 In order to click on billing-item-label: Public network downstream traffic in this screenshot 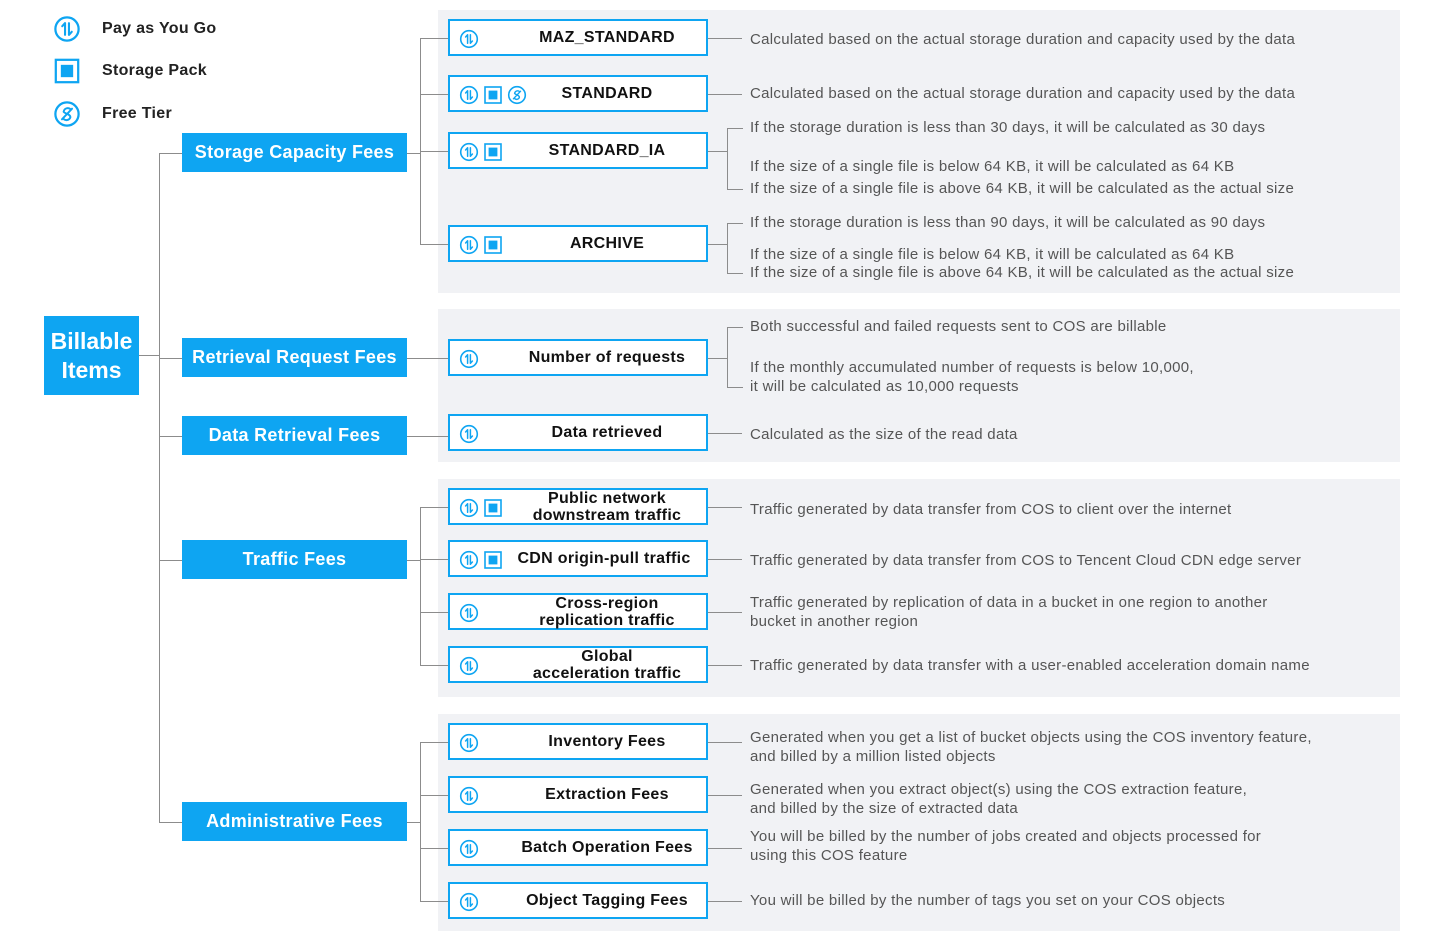, I will do `click(607, 506)`.